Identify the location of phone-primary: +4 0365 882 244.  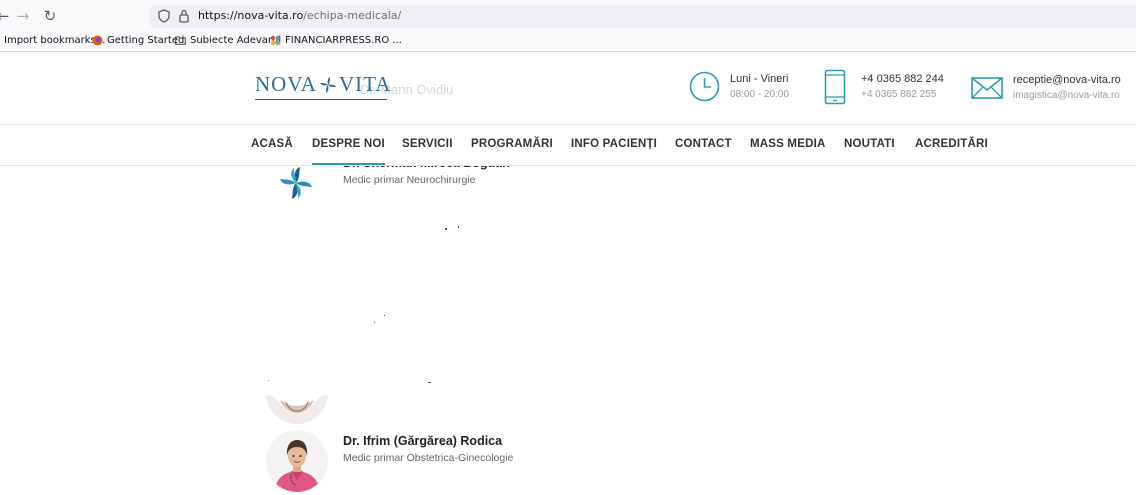
(902, 79).